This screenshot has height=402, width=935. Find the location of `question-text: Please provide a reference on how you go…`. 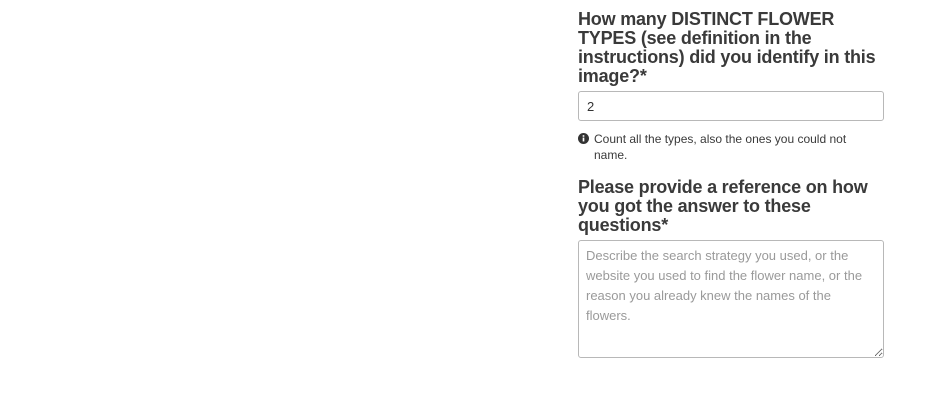

question-text: Please provide a reference on how you go… is located at coordinates (723, 206).